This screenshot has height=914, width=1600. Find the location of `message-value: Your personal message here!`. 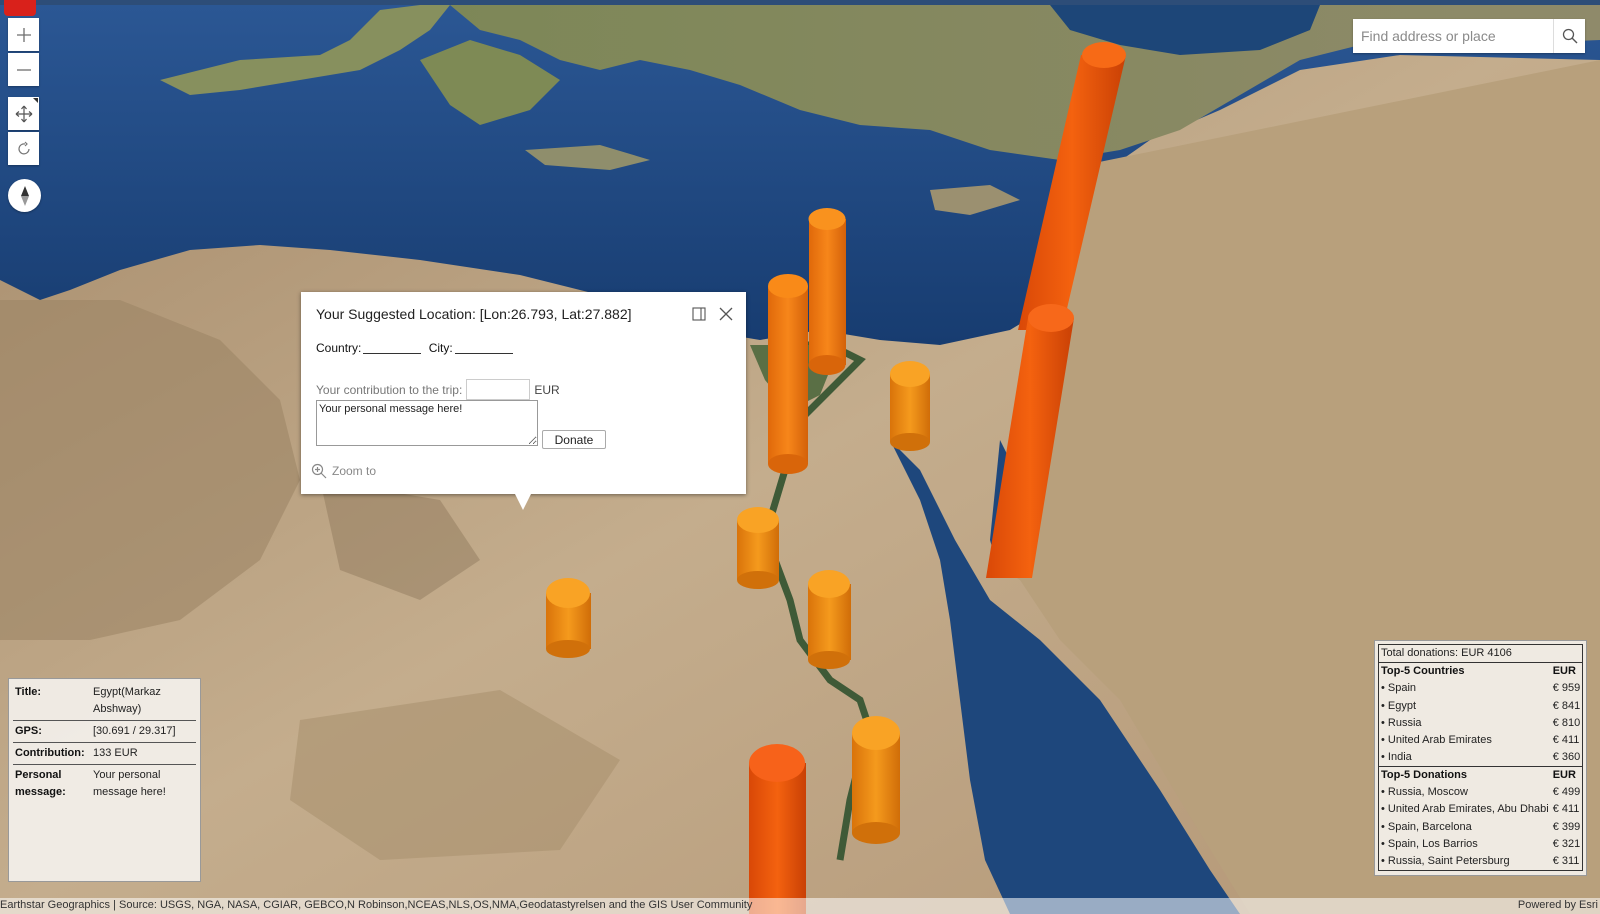

message-value: Your personal message here! is located at coordinates (129, 783).